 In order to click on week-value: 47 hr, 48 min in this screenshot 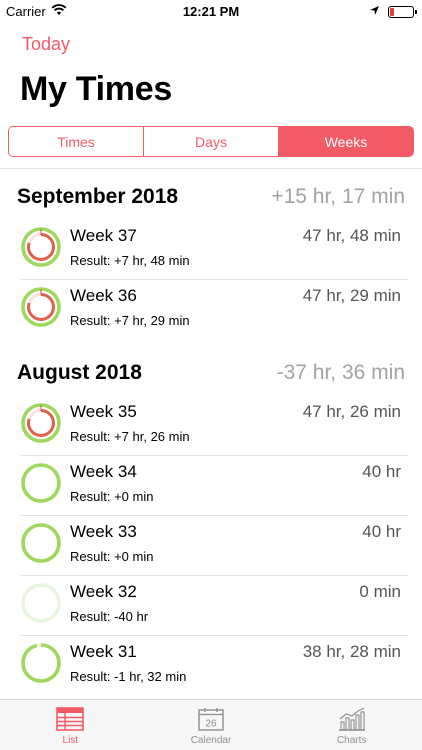, I will do `click(351, 235)`.